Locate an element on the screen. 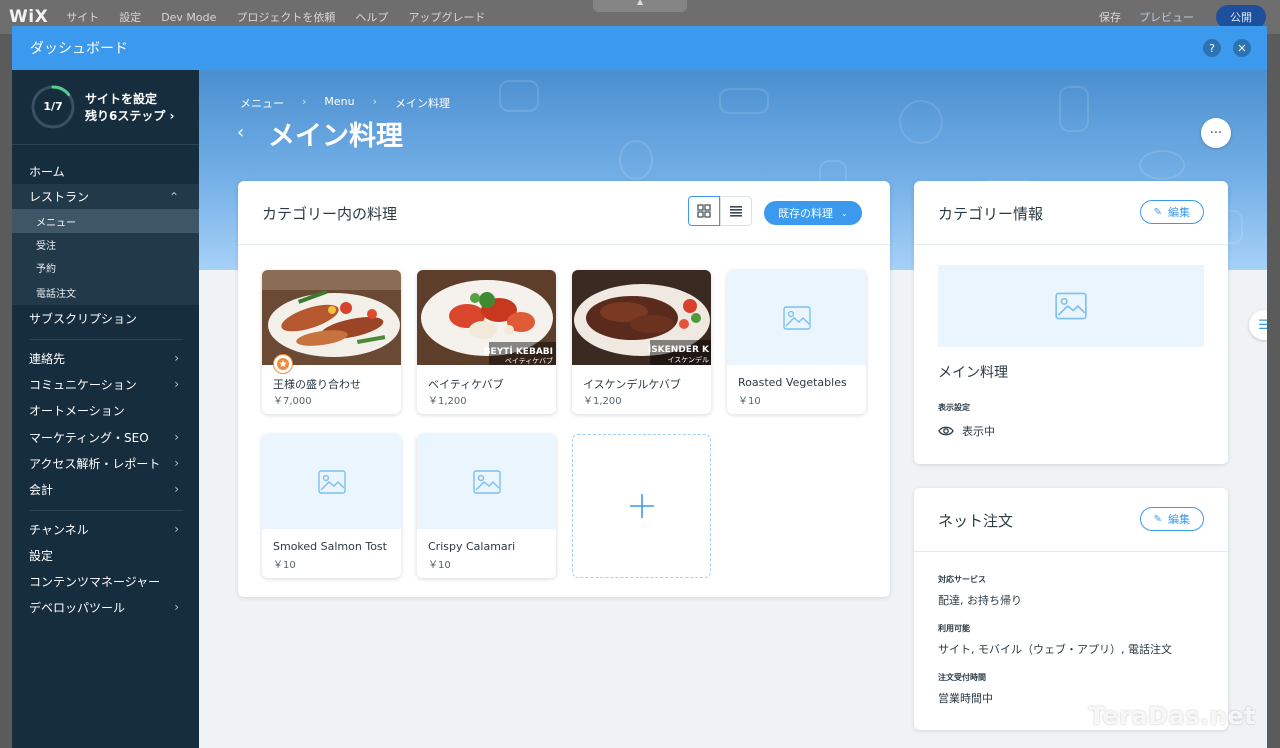  sidebar-item-communications: コミュニケーション › is located at coordinates (105, 384).